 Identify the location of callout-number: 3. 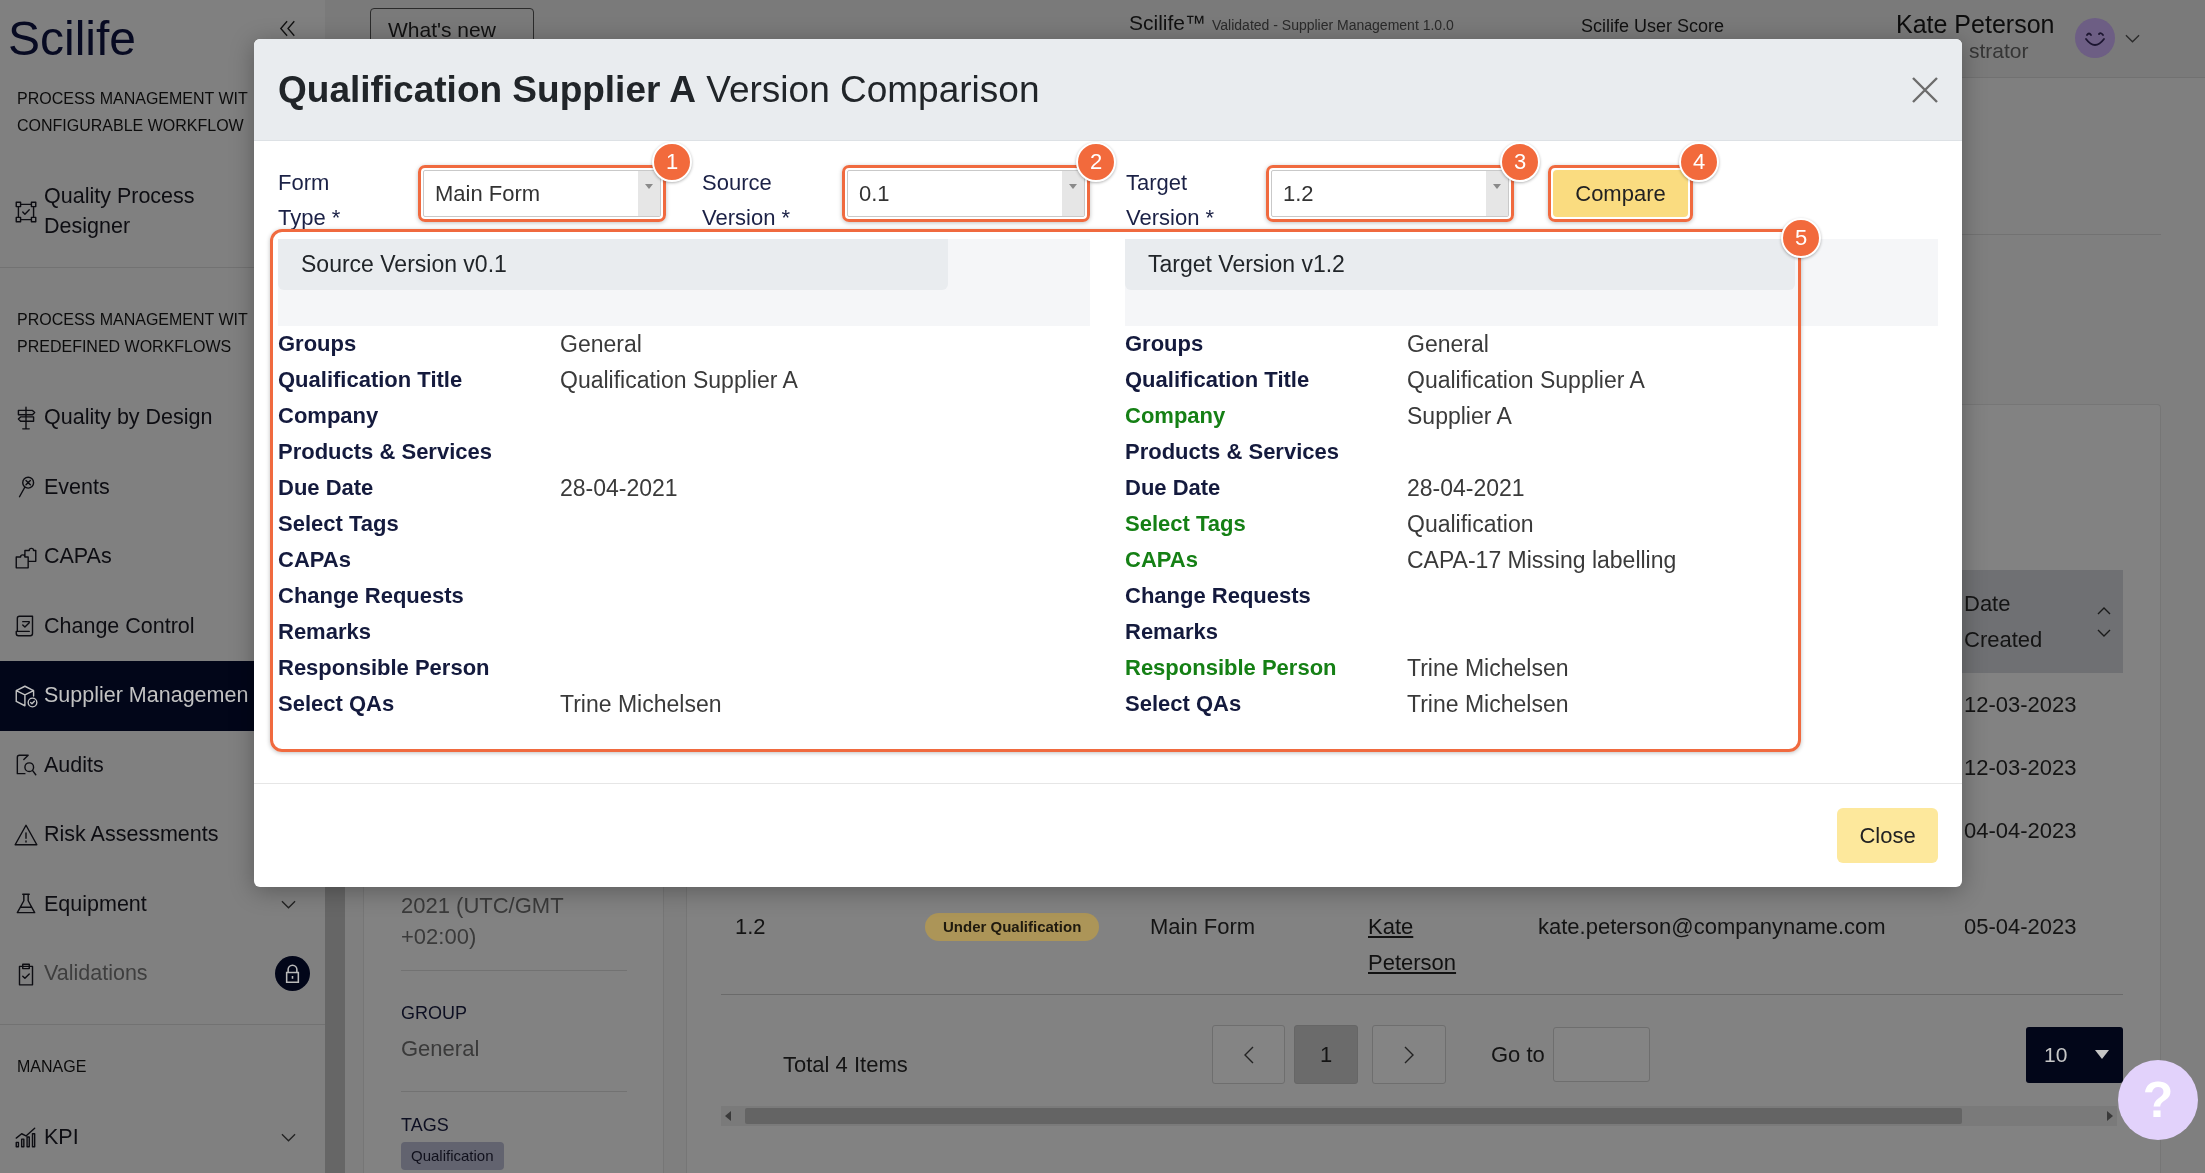
(1520, 162).